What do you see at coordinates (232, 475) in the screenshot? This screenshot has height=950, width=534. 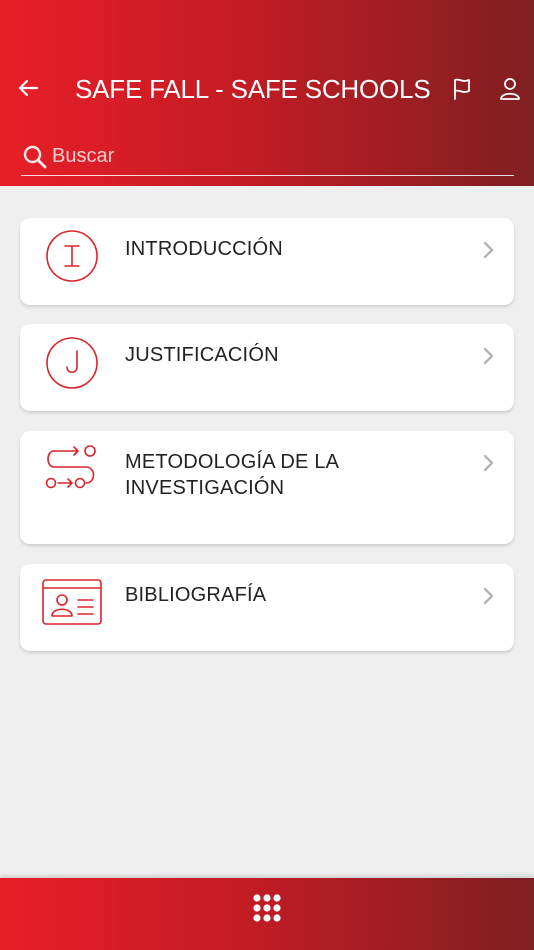 I see `menu-item-label: METODOLOGÍA DE LA INVESTIGACIÓN` at bounding box center [232, 475].